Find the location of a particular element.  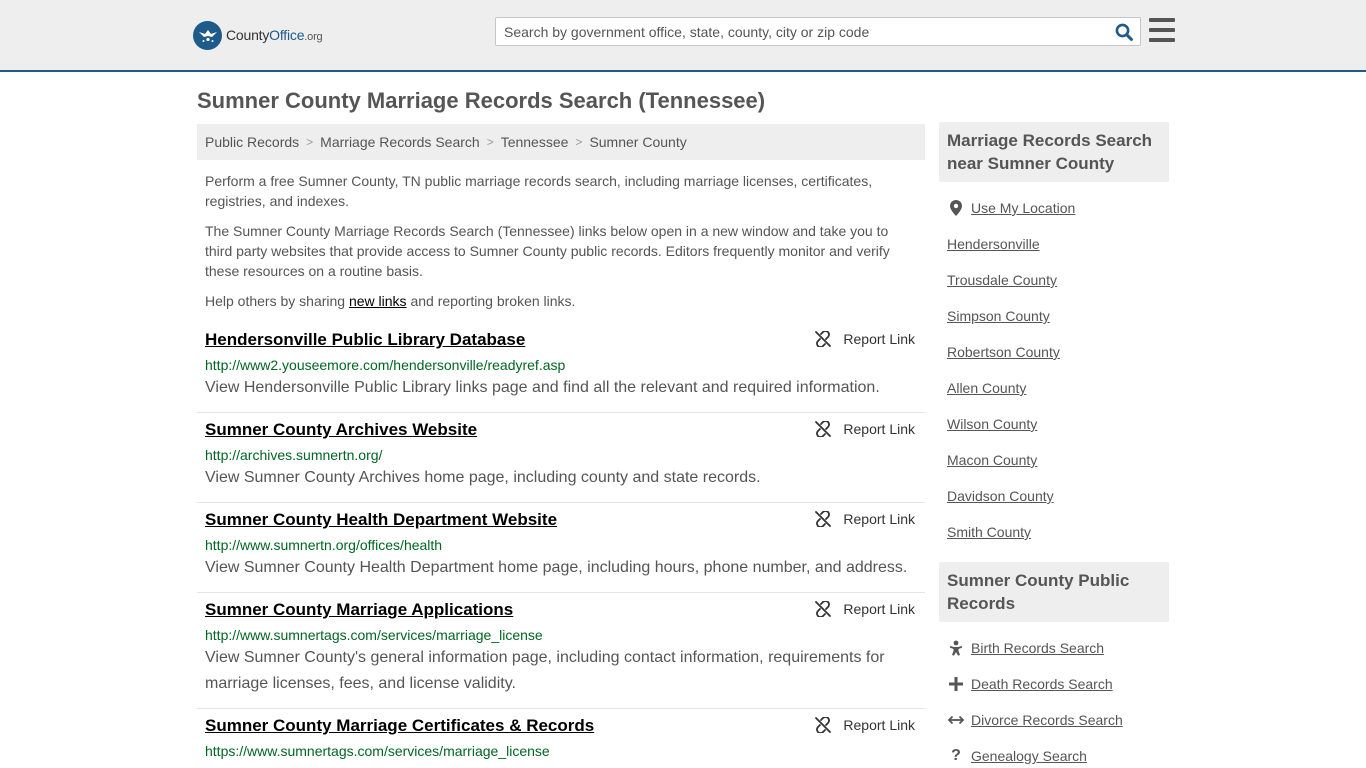

menu-button is located at coordinates (1162, 30).